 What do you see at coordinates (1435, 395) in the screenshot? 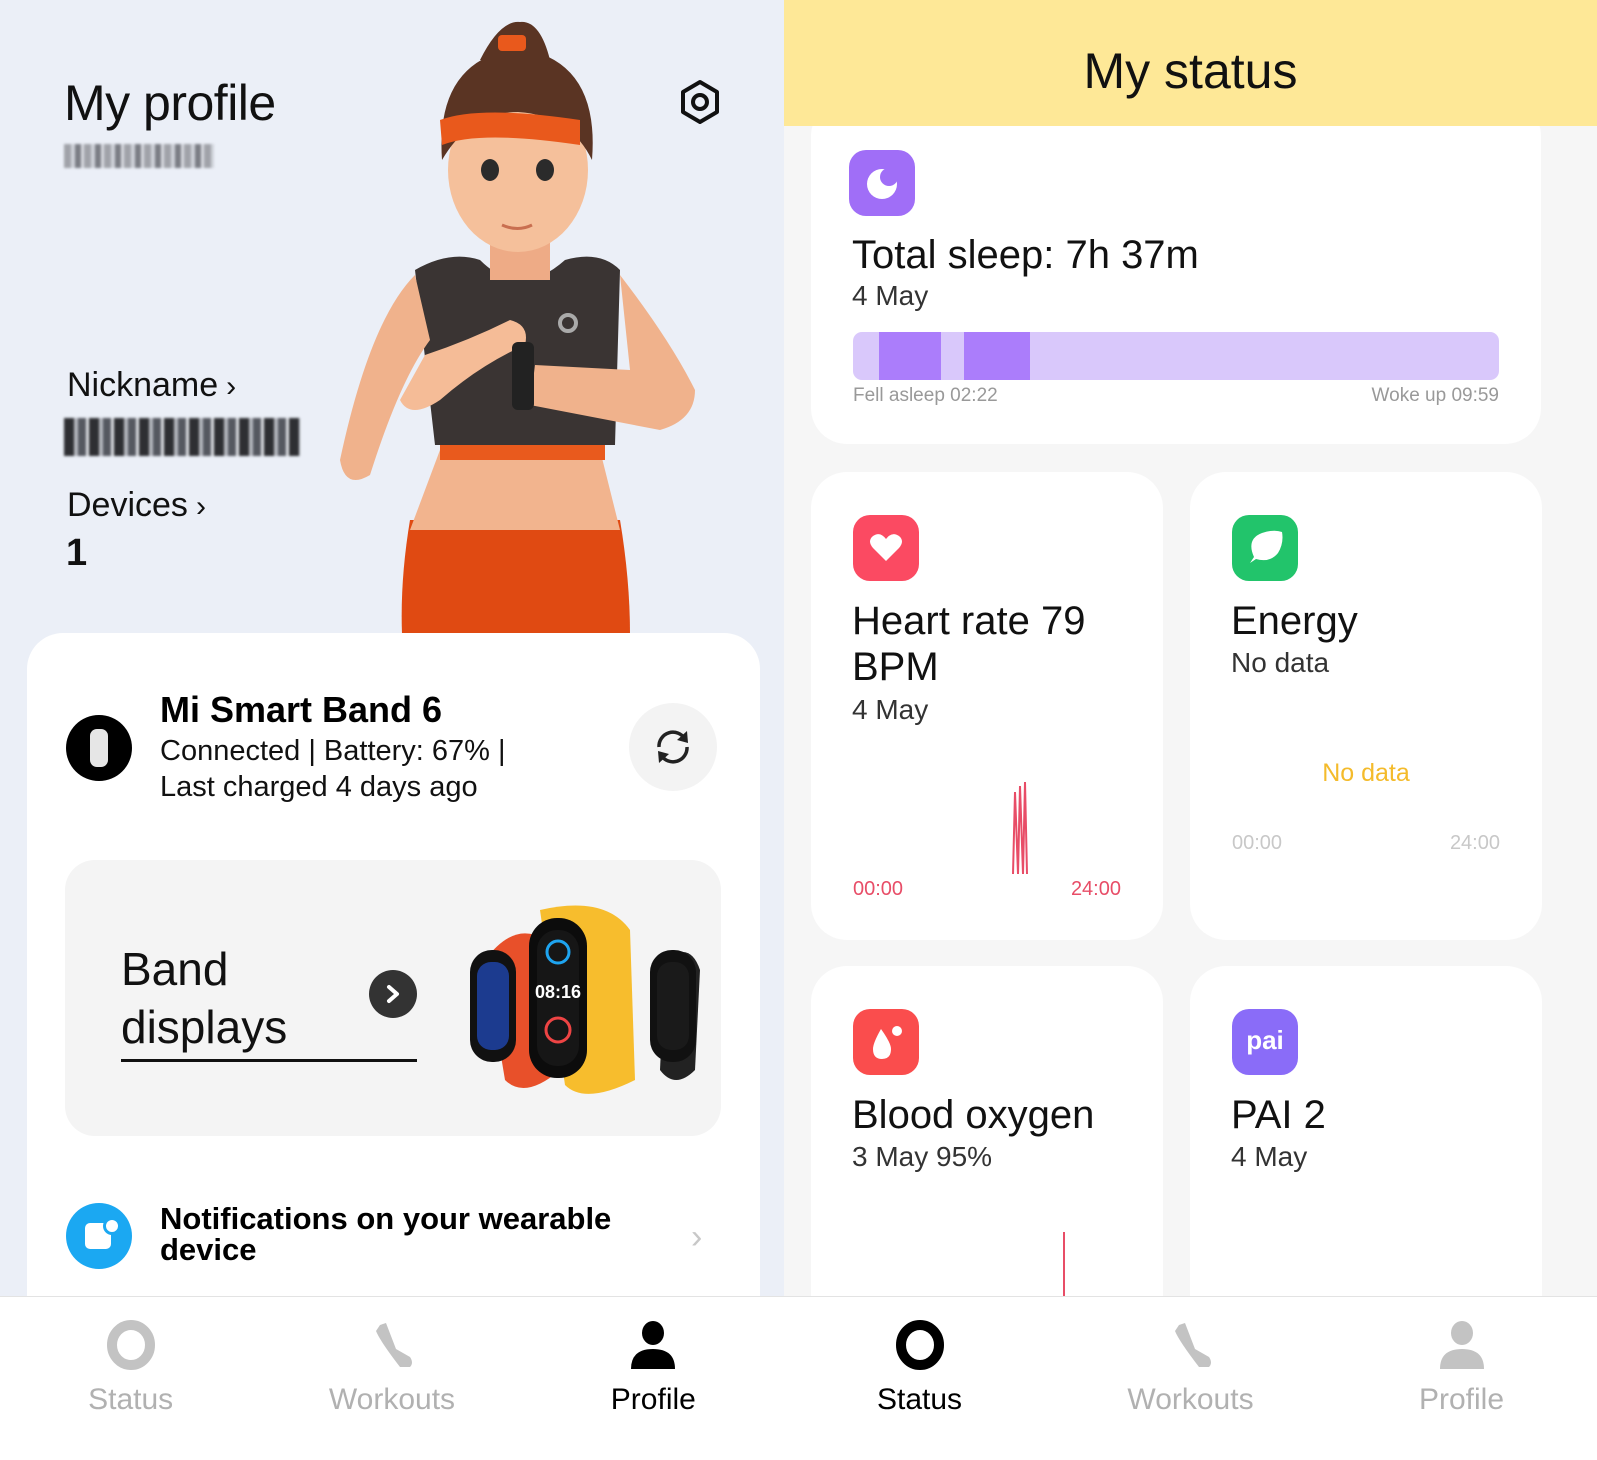
I see `woke-up-time: Woke up 09:59` at bounding box center [1435, 395].